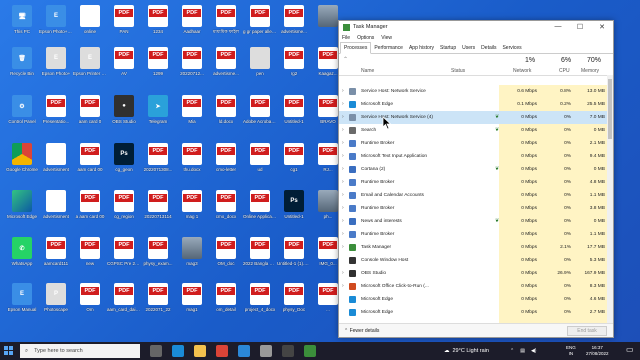 Image resolution: width=640 pixels, height=360 pixels. Describe the element at coordinates (226, 115) in the screenshot. I see `desktop-icon: ld.docx` at that location.